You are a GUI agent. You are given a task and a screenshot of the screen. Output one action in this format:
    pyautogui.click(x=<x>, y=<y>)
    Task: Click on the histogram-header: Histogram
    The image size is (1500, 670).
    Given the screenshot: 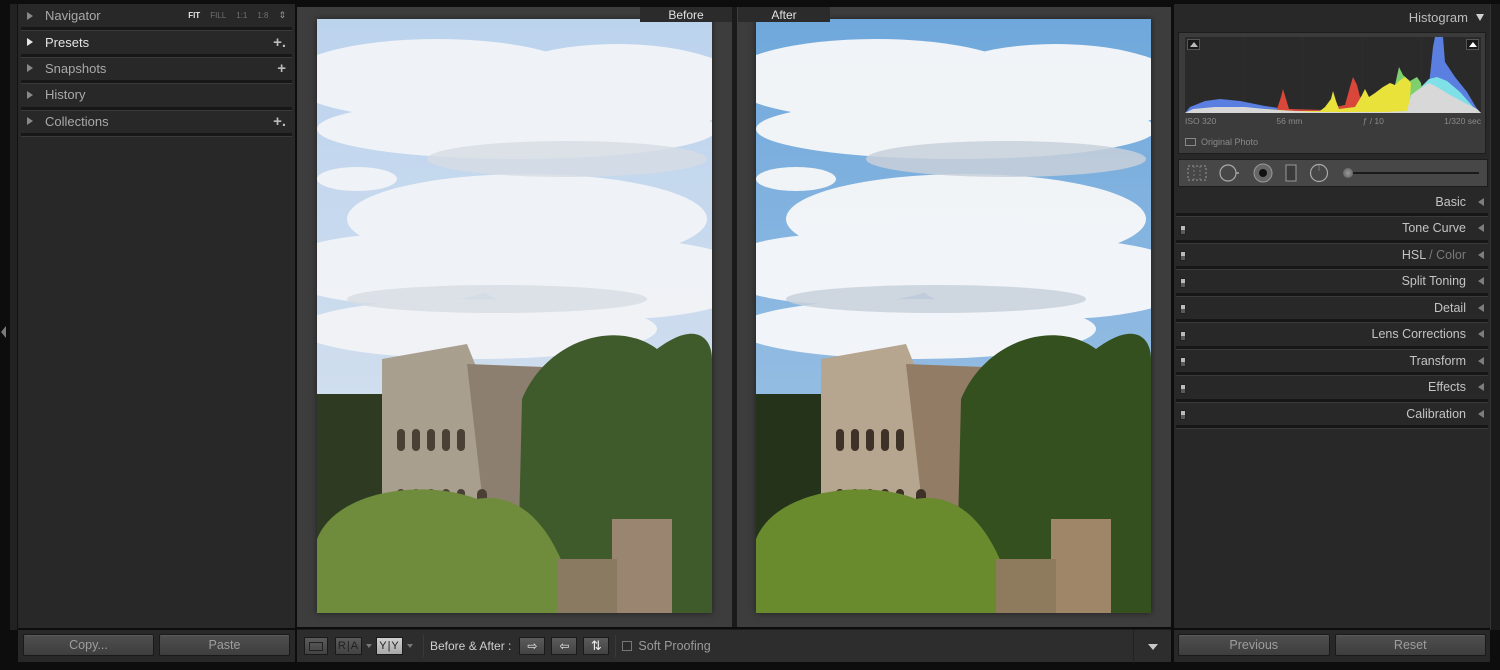 What is the action you would take?
    pyautogui.click(x=1446, y=17)
    